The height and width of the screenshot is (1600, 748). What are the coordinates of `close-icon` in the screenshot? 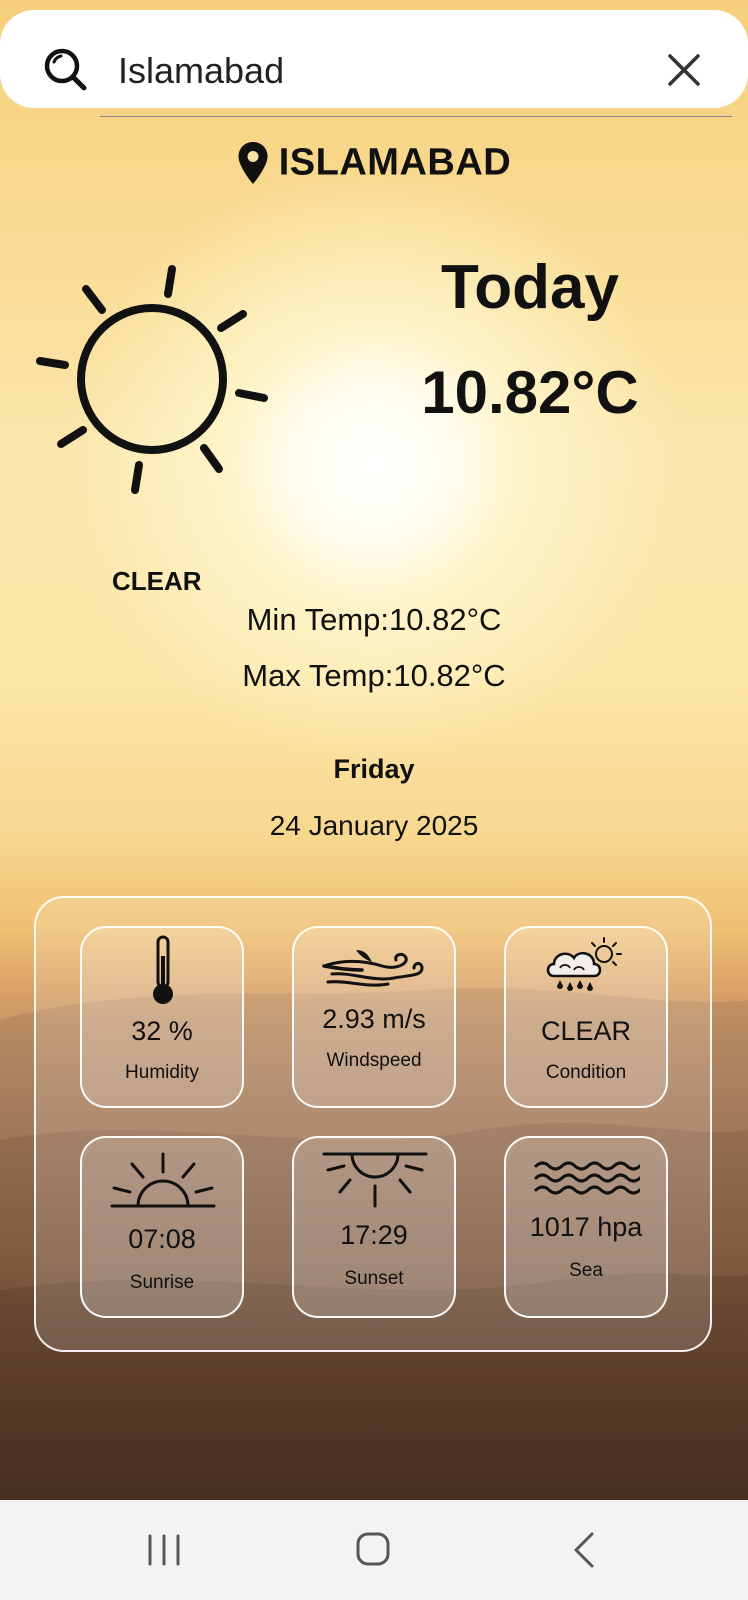 It's located at (684, 70).